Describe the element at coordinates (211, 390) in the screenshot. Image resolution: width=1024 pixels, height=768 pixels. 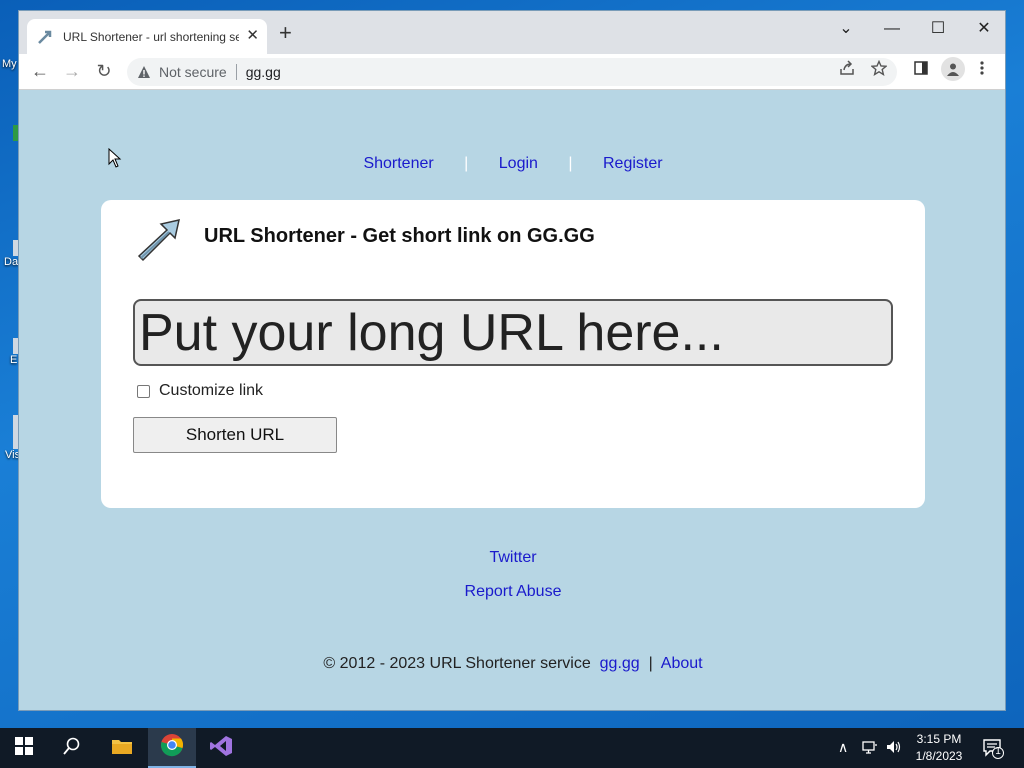
I see `customize-link-label: Customize link` at that location.